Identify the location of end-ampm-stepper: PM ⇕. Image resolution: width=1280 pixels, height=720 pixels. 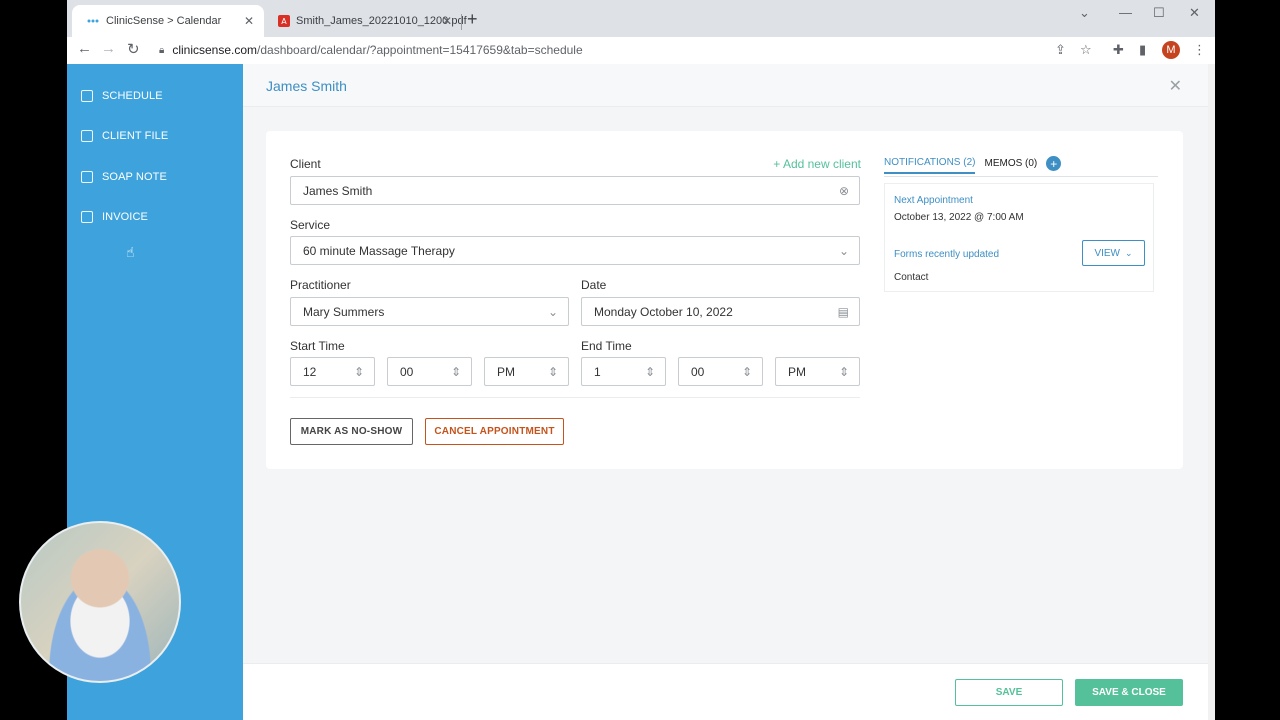
(817, 371).